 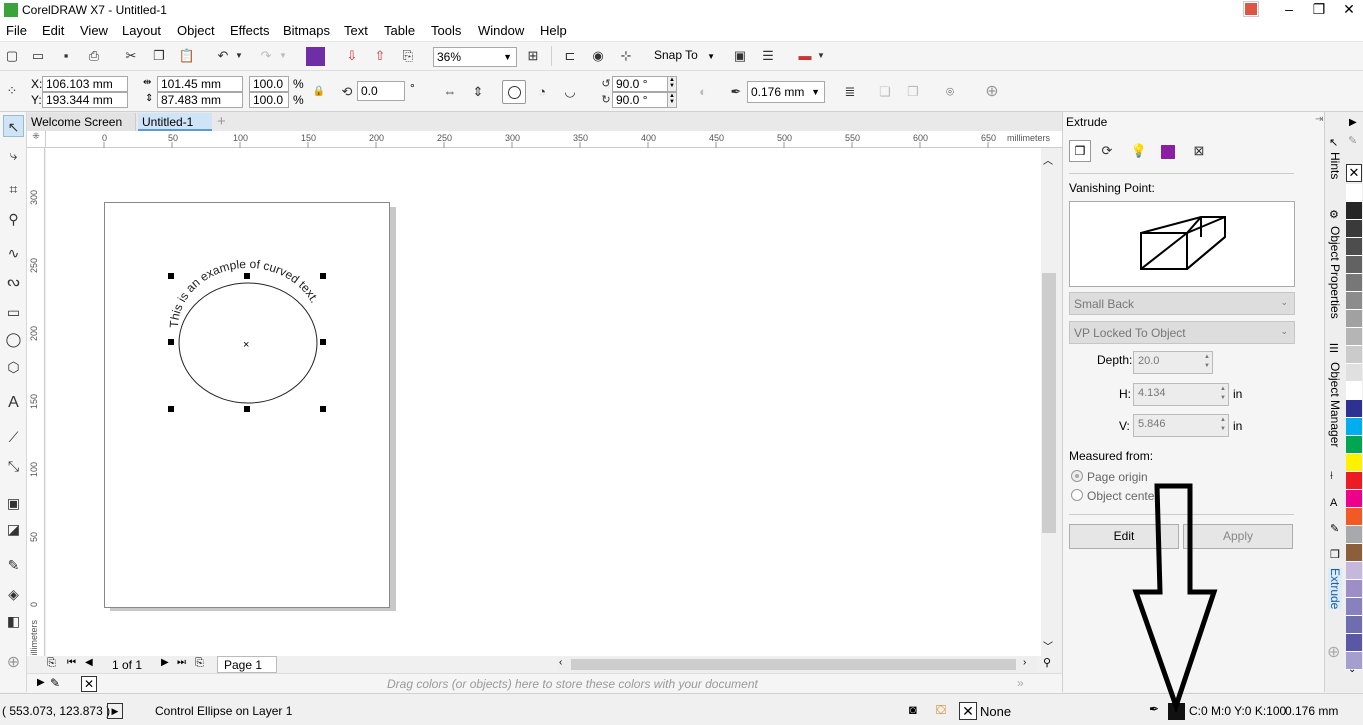 I want to click on scroll-right-icon: ›, so click(x=1024, y=662).